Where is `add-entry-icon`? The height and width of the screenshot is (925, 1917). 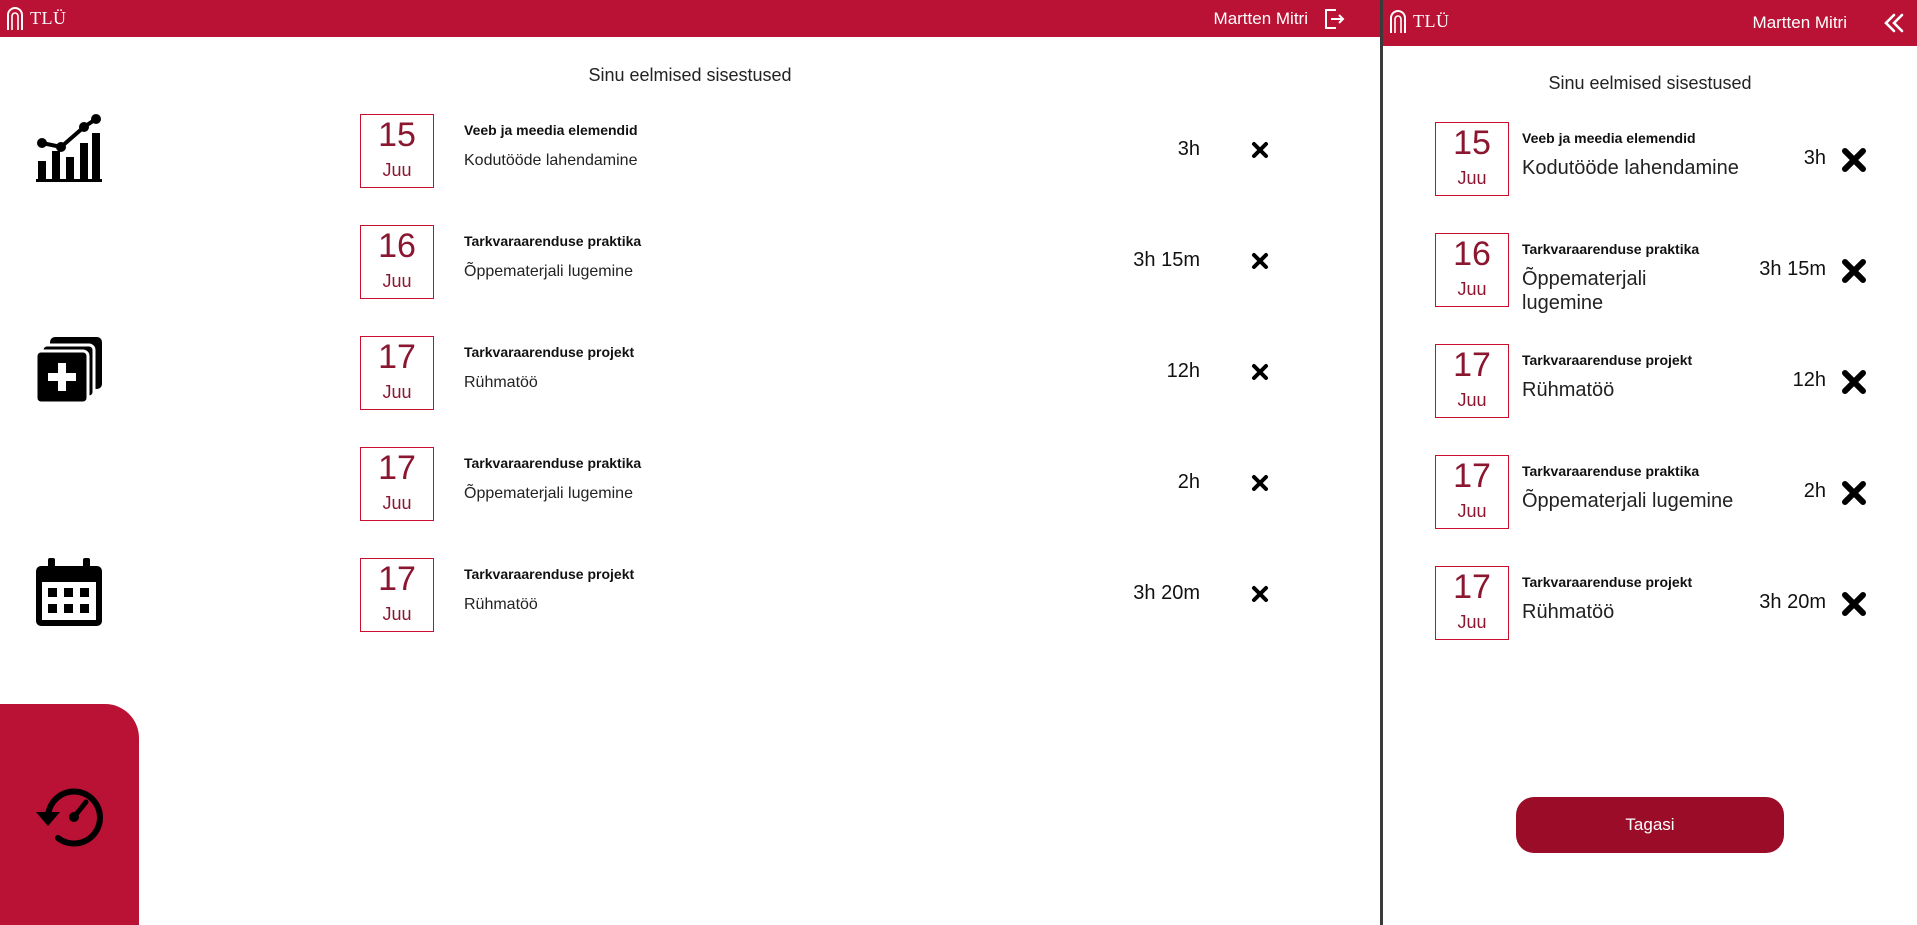 add-entry-icon is located at coordinates (69, 370).